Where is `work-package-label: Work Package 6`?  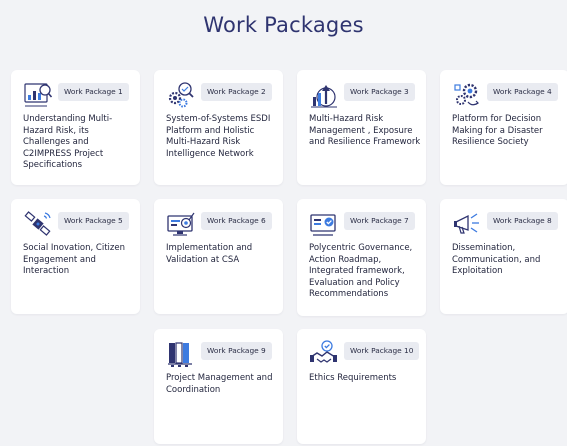
work-package-label: Work Package 6 is located at coordinates (236, 221).